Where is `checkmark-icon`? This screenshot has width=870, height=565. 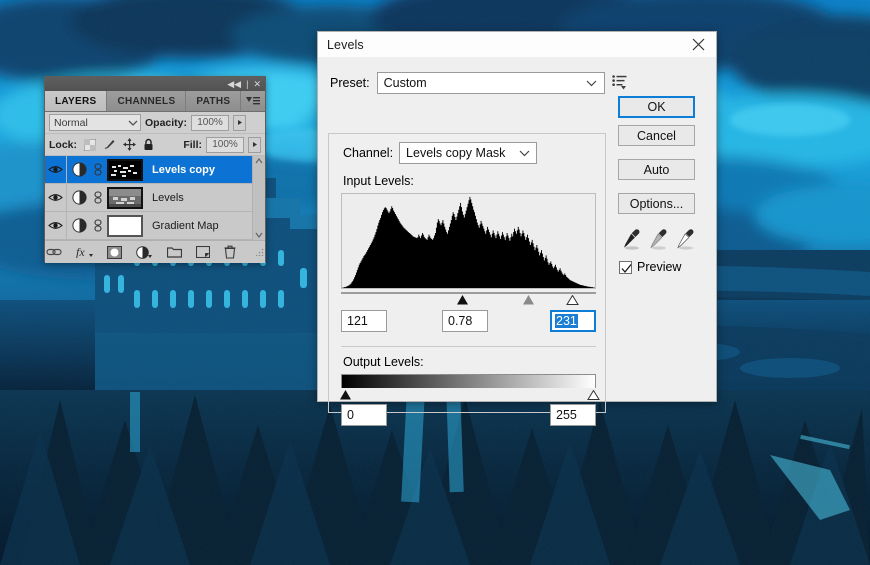
checkmark-icon is located at coordinates (626, 268).